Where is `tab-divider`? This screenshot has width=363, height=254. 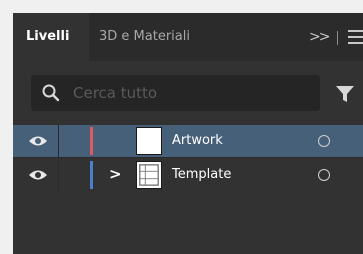
tab-divider is located at coordinates (337, 38).